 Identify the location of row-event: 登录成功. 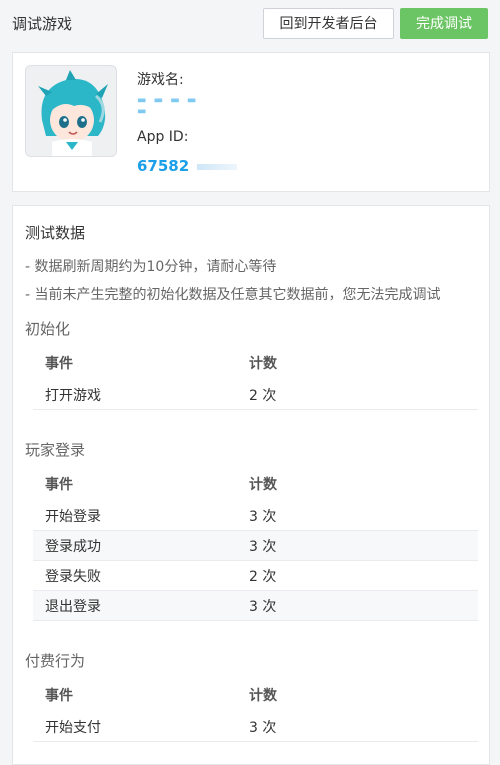
(73, 546).